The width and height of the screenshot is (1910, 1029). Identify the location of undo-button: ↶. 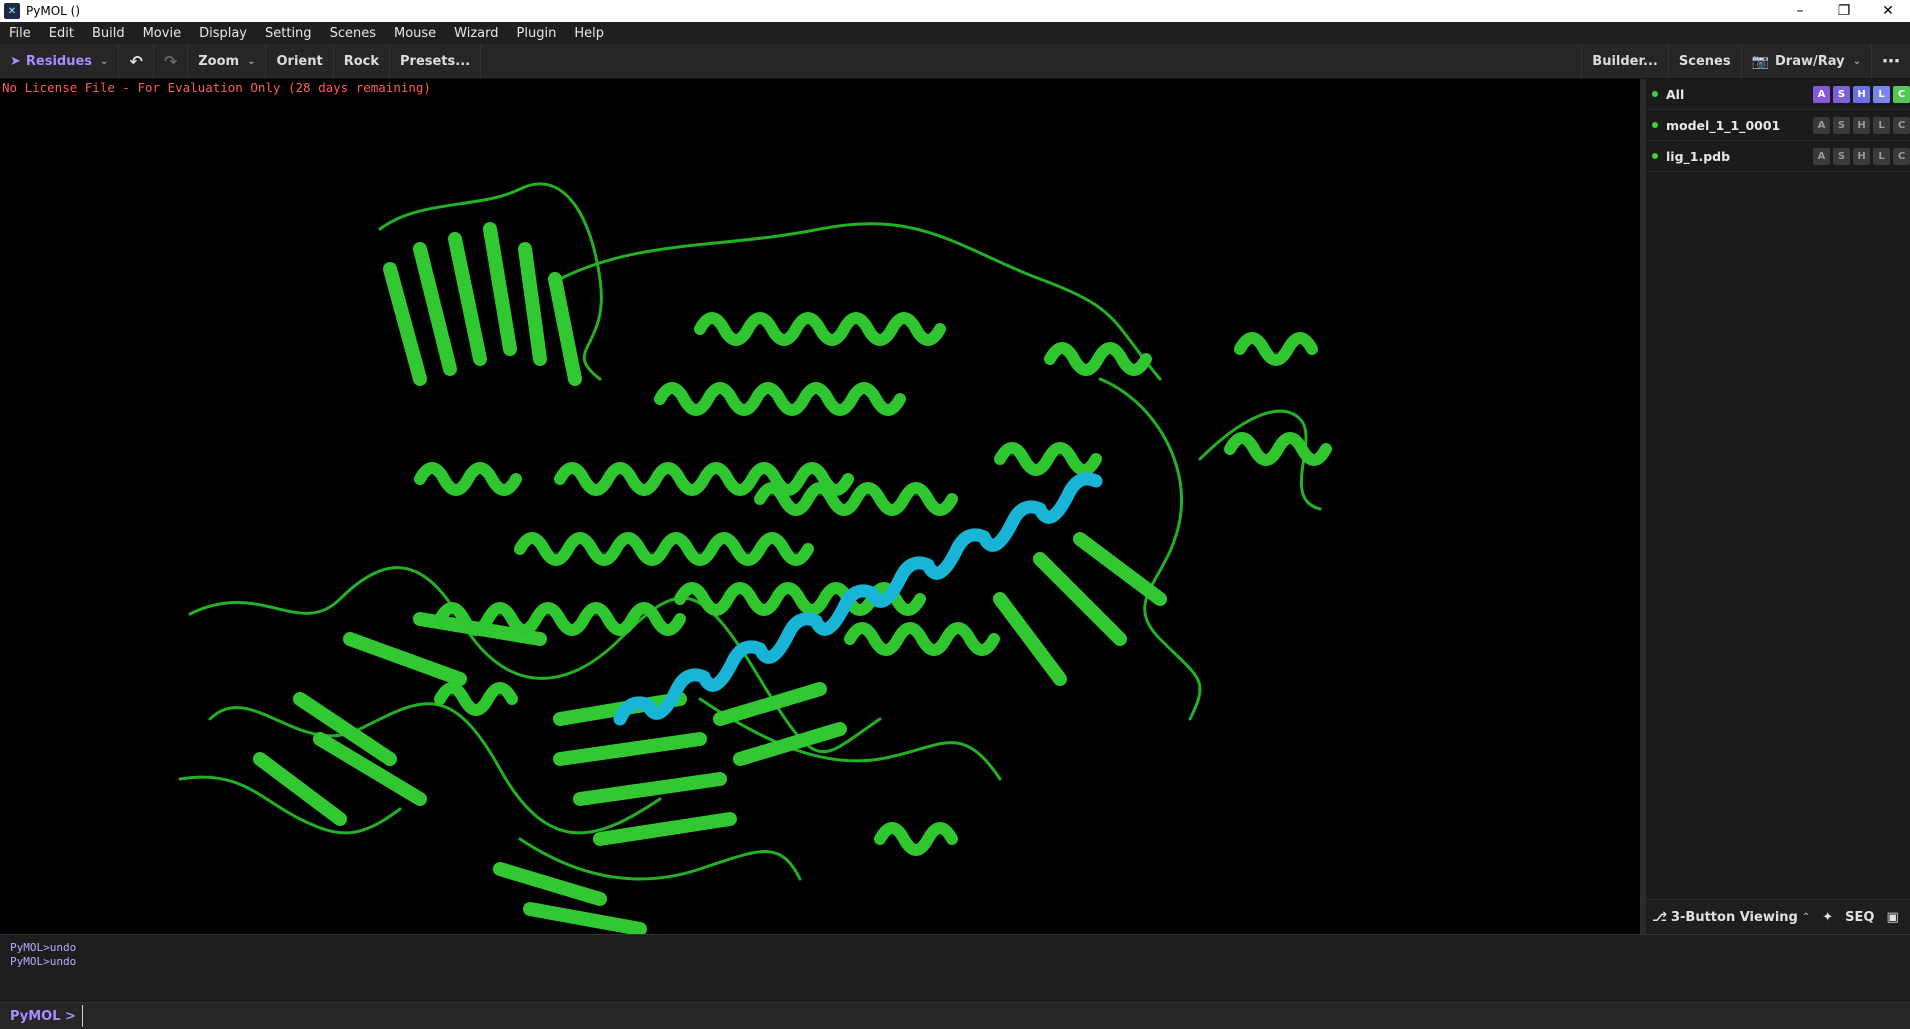
(136, 61).